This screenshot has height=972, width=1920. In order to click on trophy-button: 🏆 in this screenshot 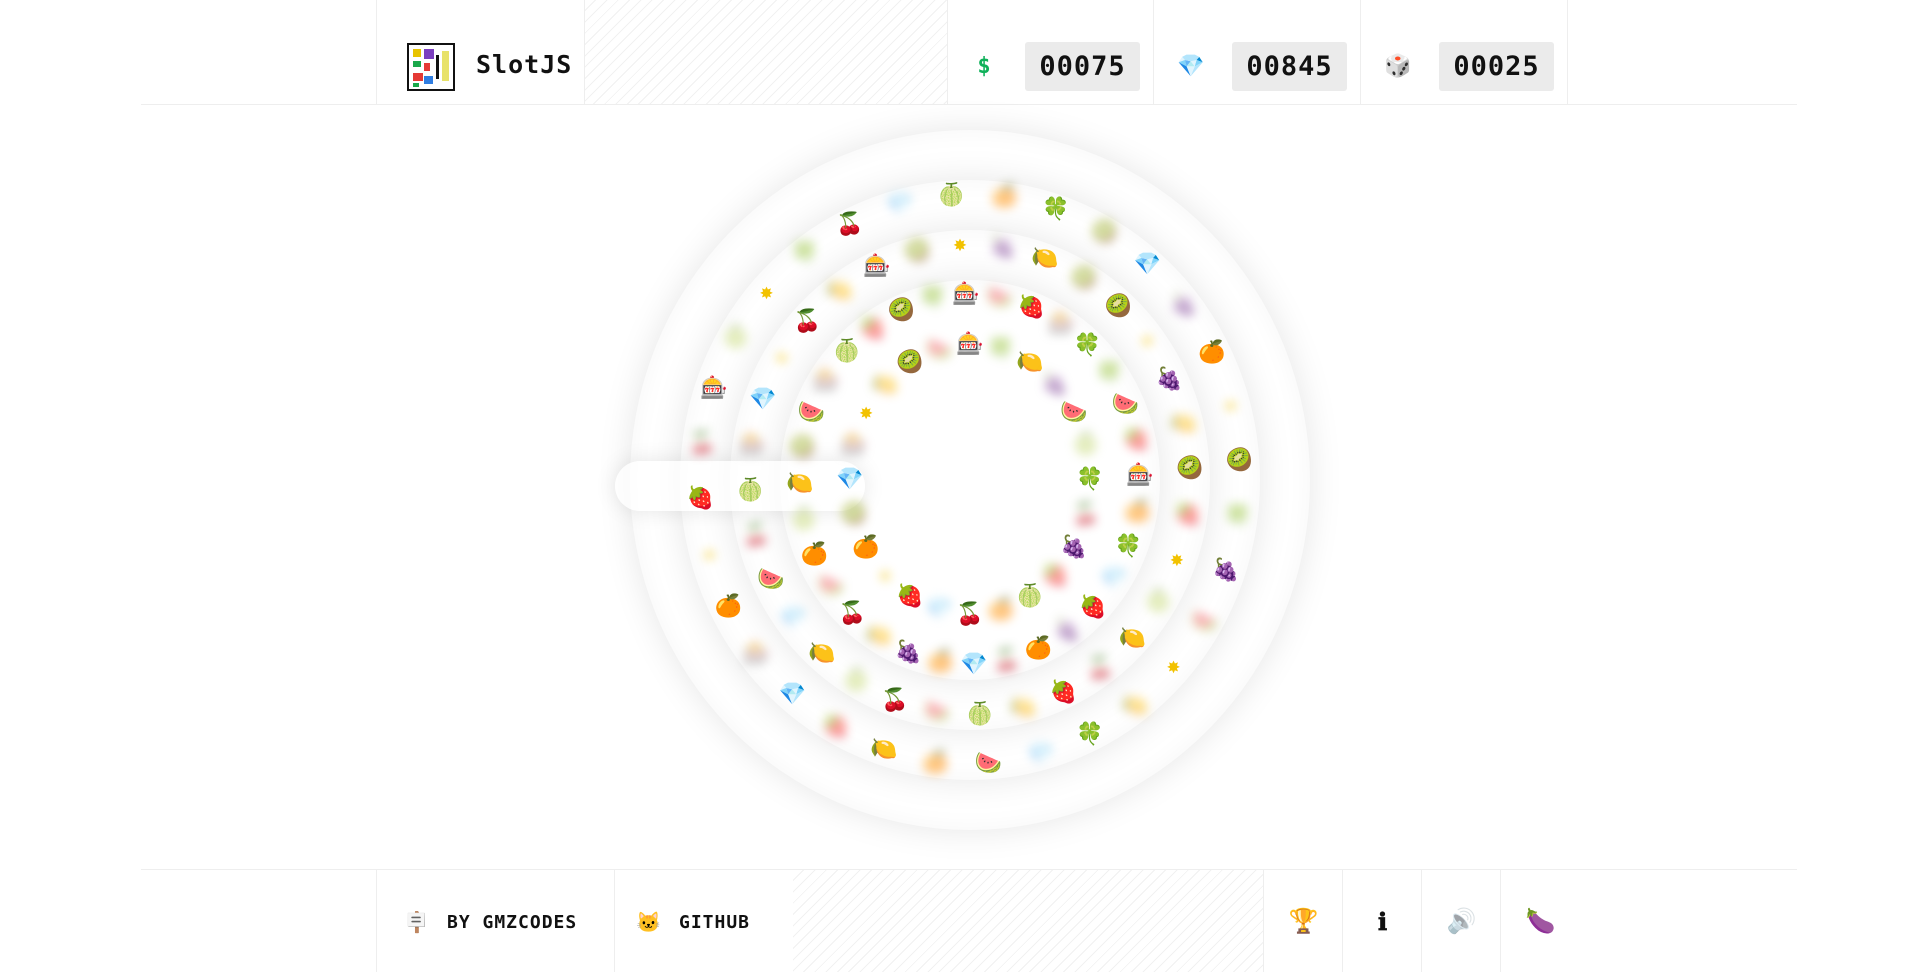, I will do `click(1303, 921)`.